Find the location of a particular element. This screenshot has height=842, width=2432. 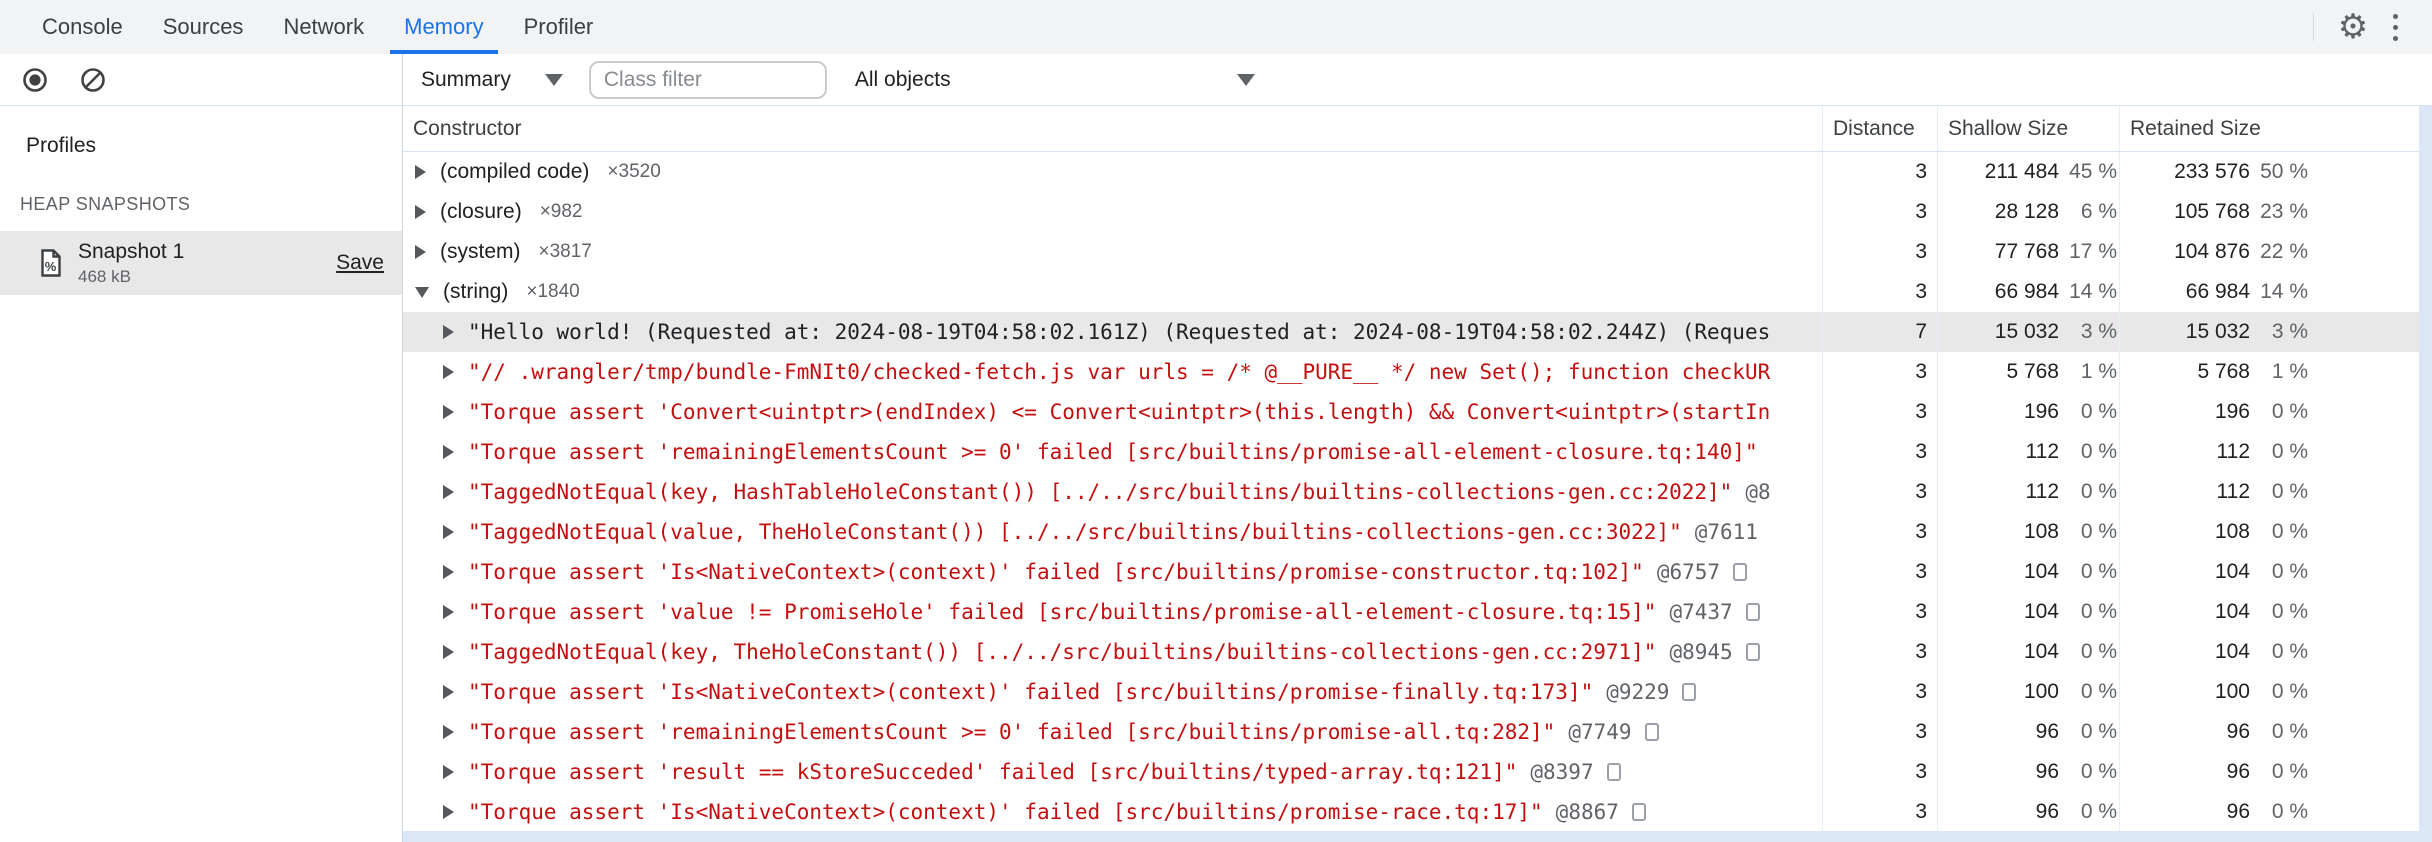

object-id: @7437 is located at coordinates (1701, 612).